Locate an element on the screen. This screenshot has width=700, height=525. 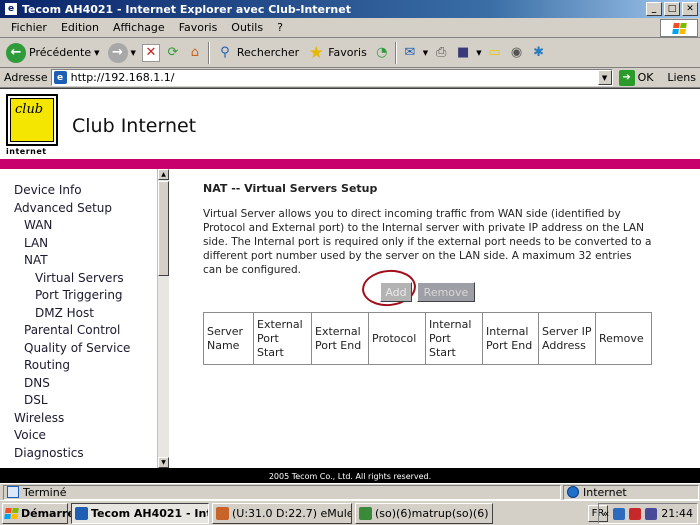
remove-button: Remove is located at coordinates (446, 292).